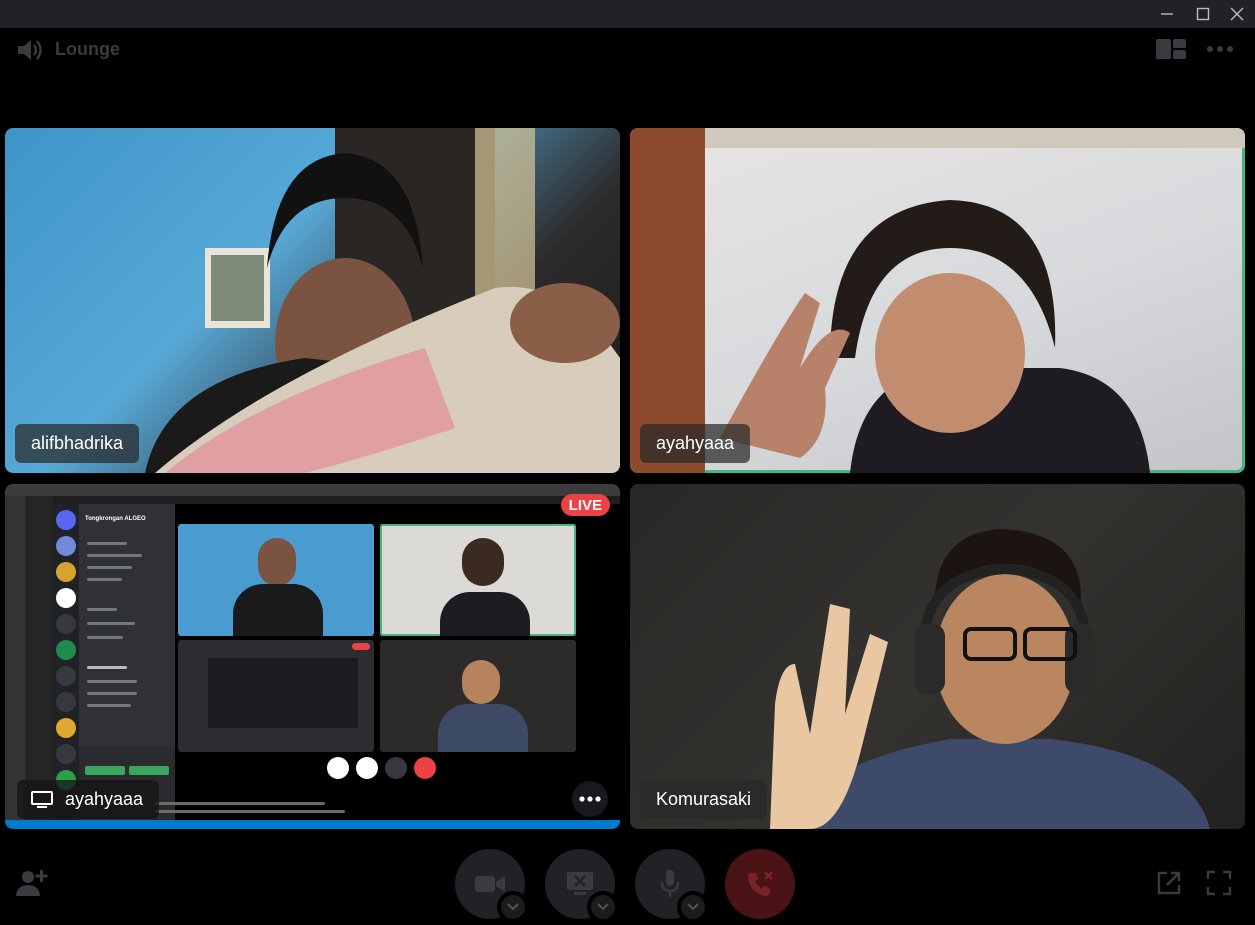  I want to click on stream-nametag: ayahyaaa, so click(88, 799).